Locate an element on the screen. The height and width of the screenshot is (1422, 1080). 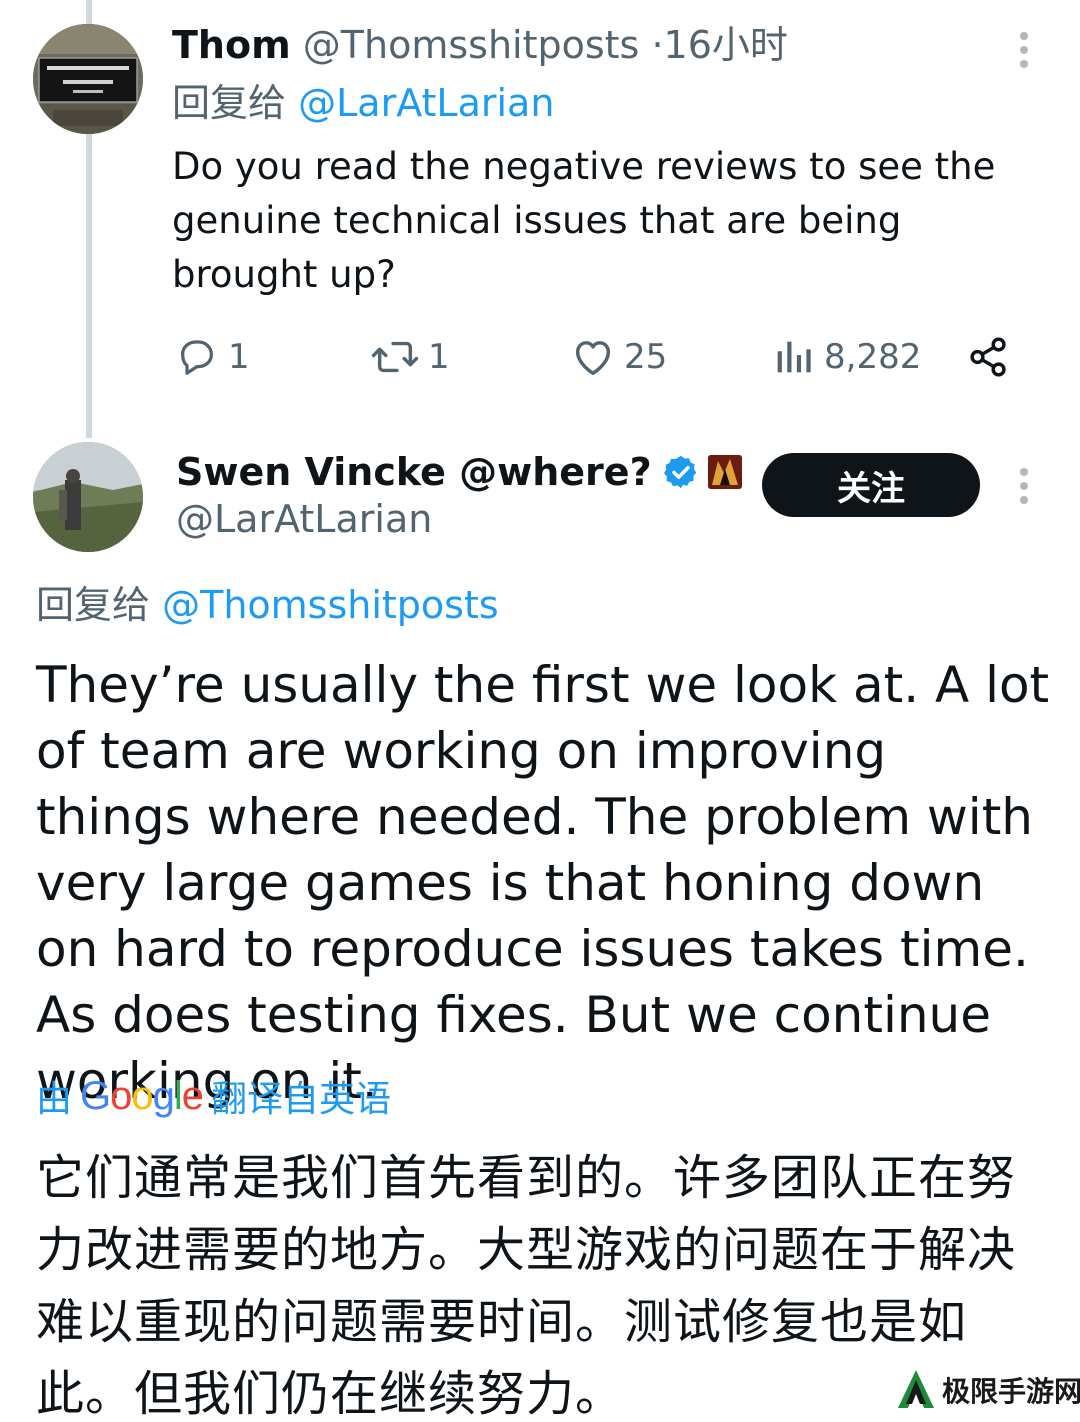
tweet1-header: Thom @Thomsshitposts ·16小时 is located at coordinates (480, 45).